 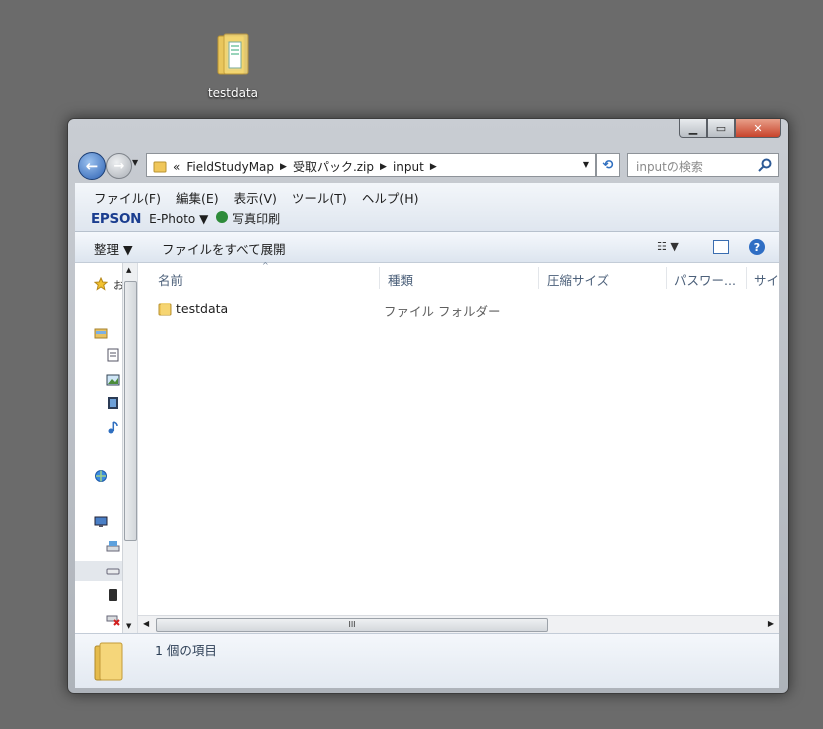 I want to click on scroll-left-icon: ◀, so click(x=146, y=623).